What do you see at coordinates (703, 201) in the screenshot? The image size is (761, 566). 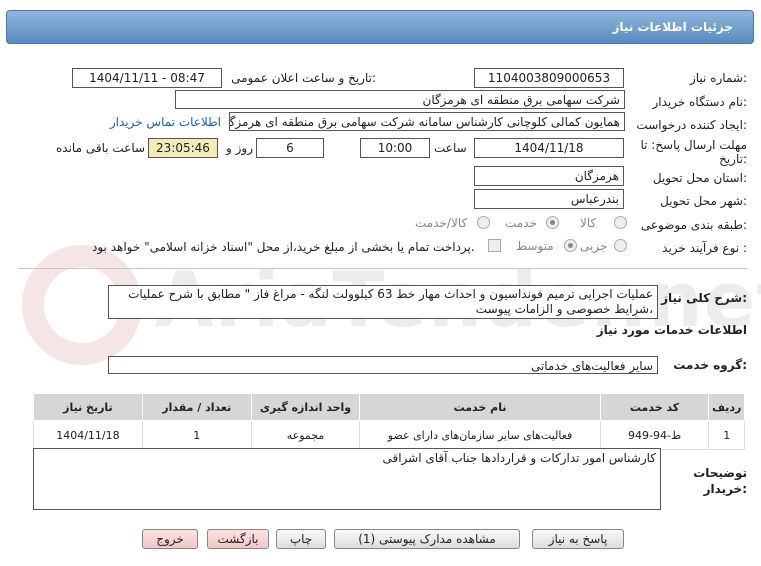 I see `city-label: شهر محل تحویل:` at bounding box center [703, 201].